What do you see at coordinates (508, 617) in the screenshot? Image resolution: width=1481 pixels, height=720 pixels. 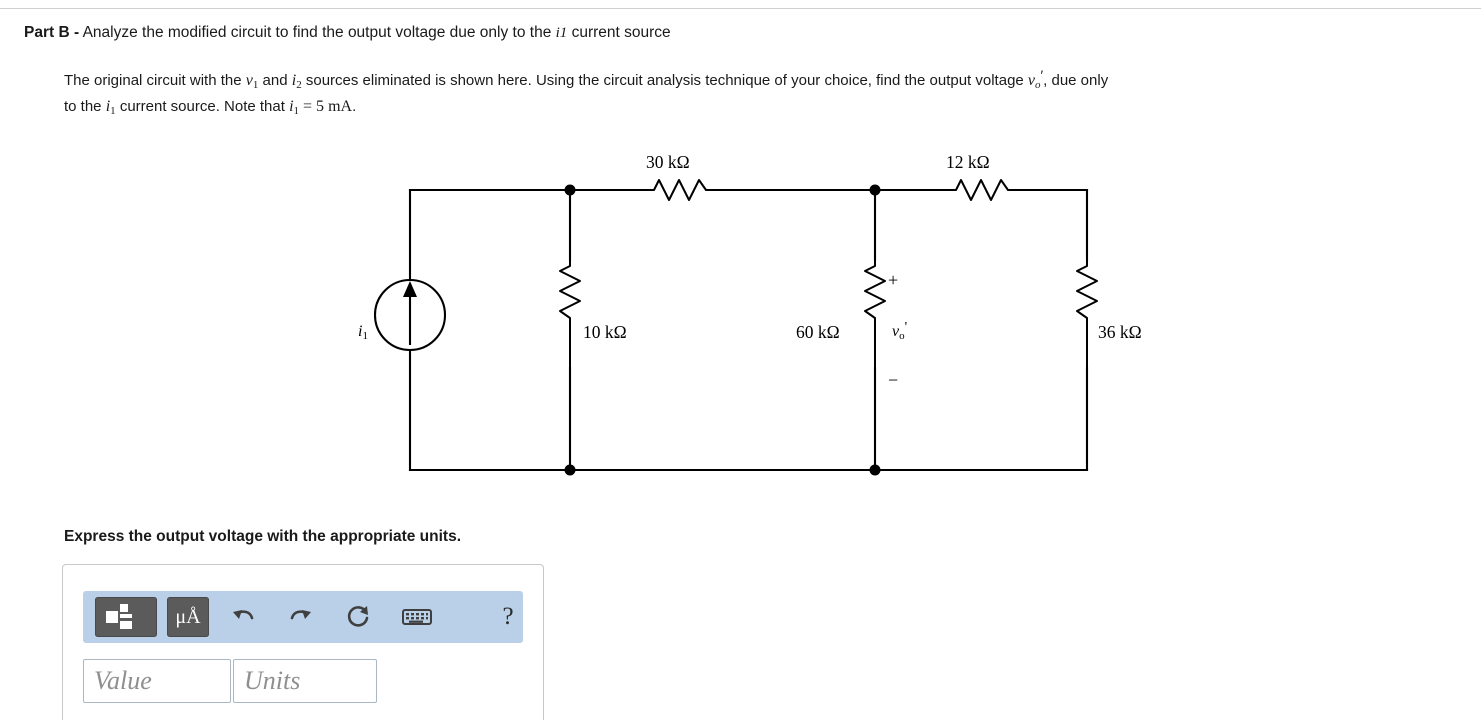 I see `help-button: ?` at bounding box center [508, 617].